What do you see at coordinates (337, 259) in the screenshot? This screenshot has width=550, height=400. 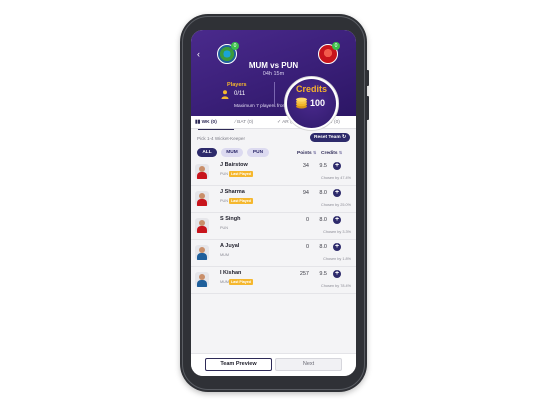 I see `chosen-by: Chosen by 1.8%` at bounding box center [337, 259].